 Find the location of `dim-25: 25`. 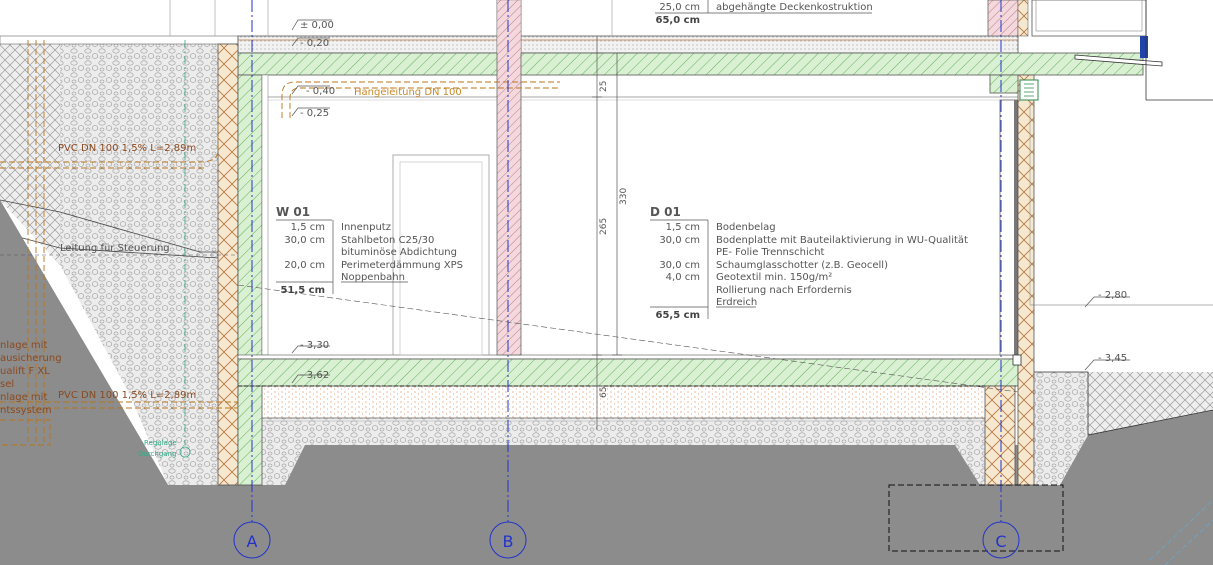

dim-25: 25 is located at coordinates (604, 86).